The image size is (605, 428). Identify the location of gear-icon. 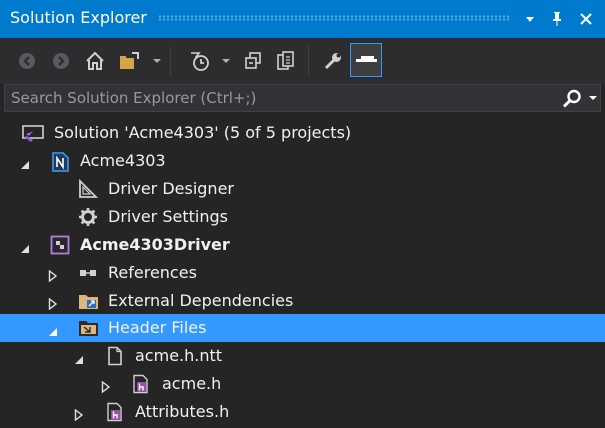
(88, 217).